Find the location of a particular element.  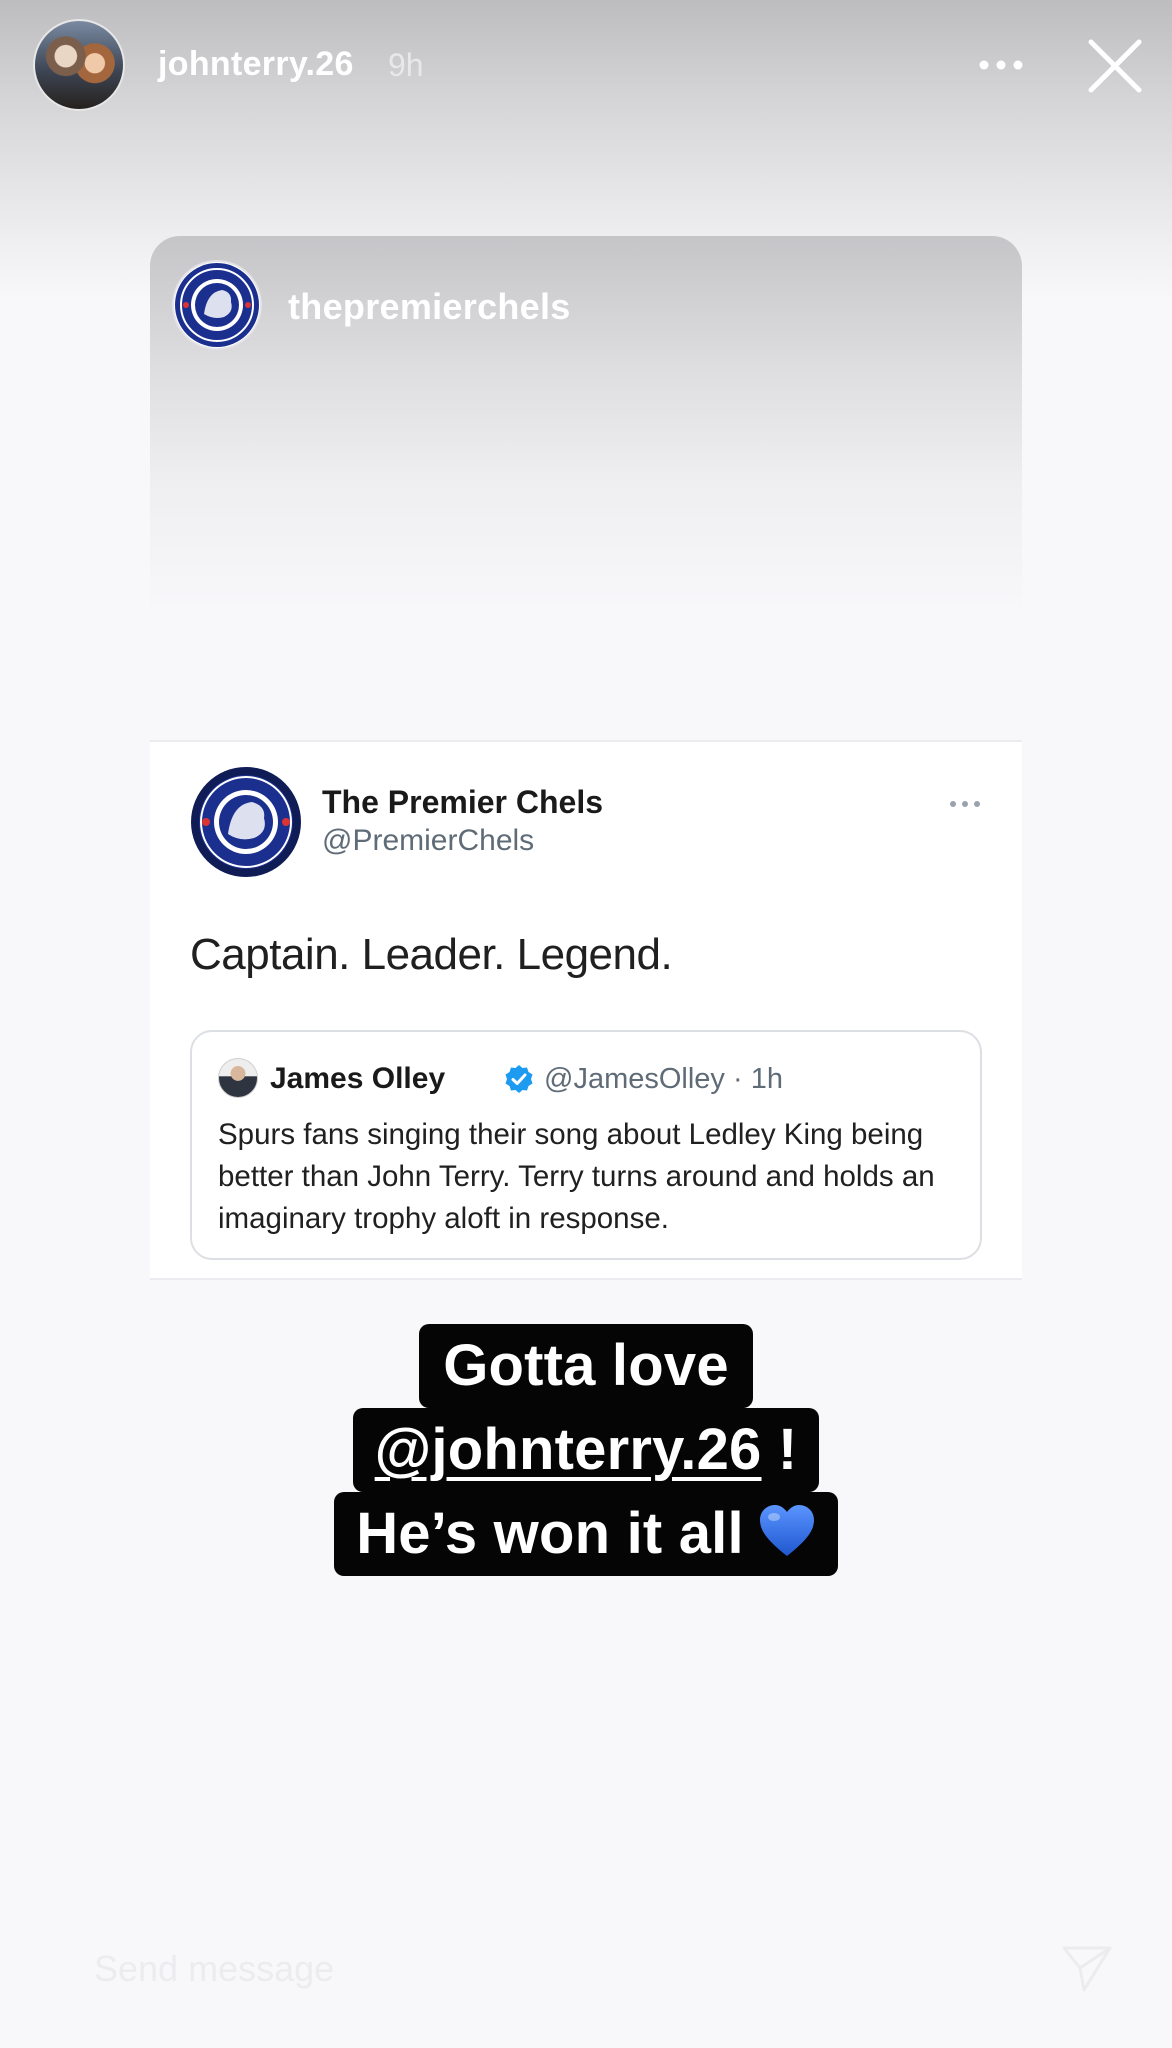

mention-link: @johnterry.26 is located at coordinates (568, 1449).